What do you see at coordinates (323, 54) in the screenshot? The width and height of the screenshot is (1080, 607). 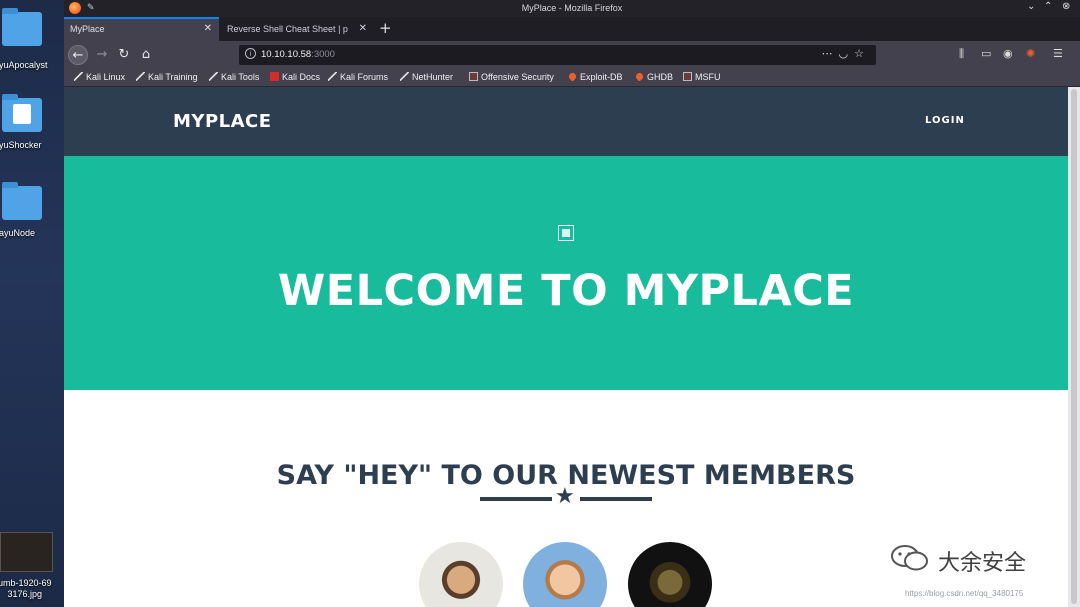 I see `url-port: :3000` at bounding box center [323, 54].